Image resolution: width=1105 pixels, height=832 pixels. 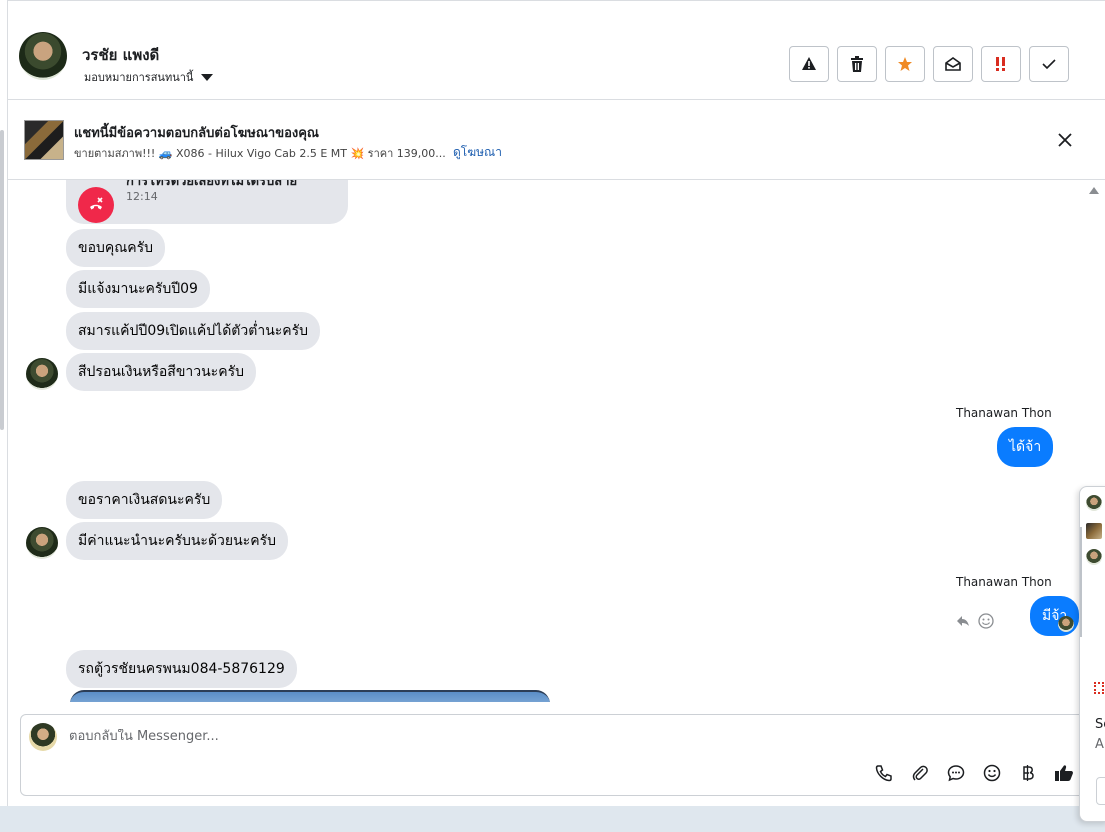 I want to click on star-icon, so click(x=905, y=64).